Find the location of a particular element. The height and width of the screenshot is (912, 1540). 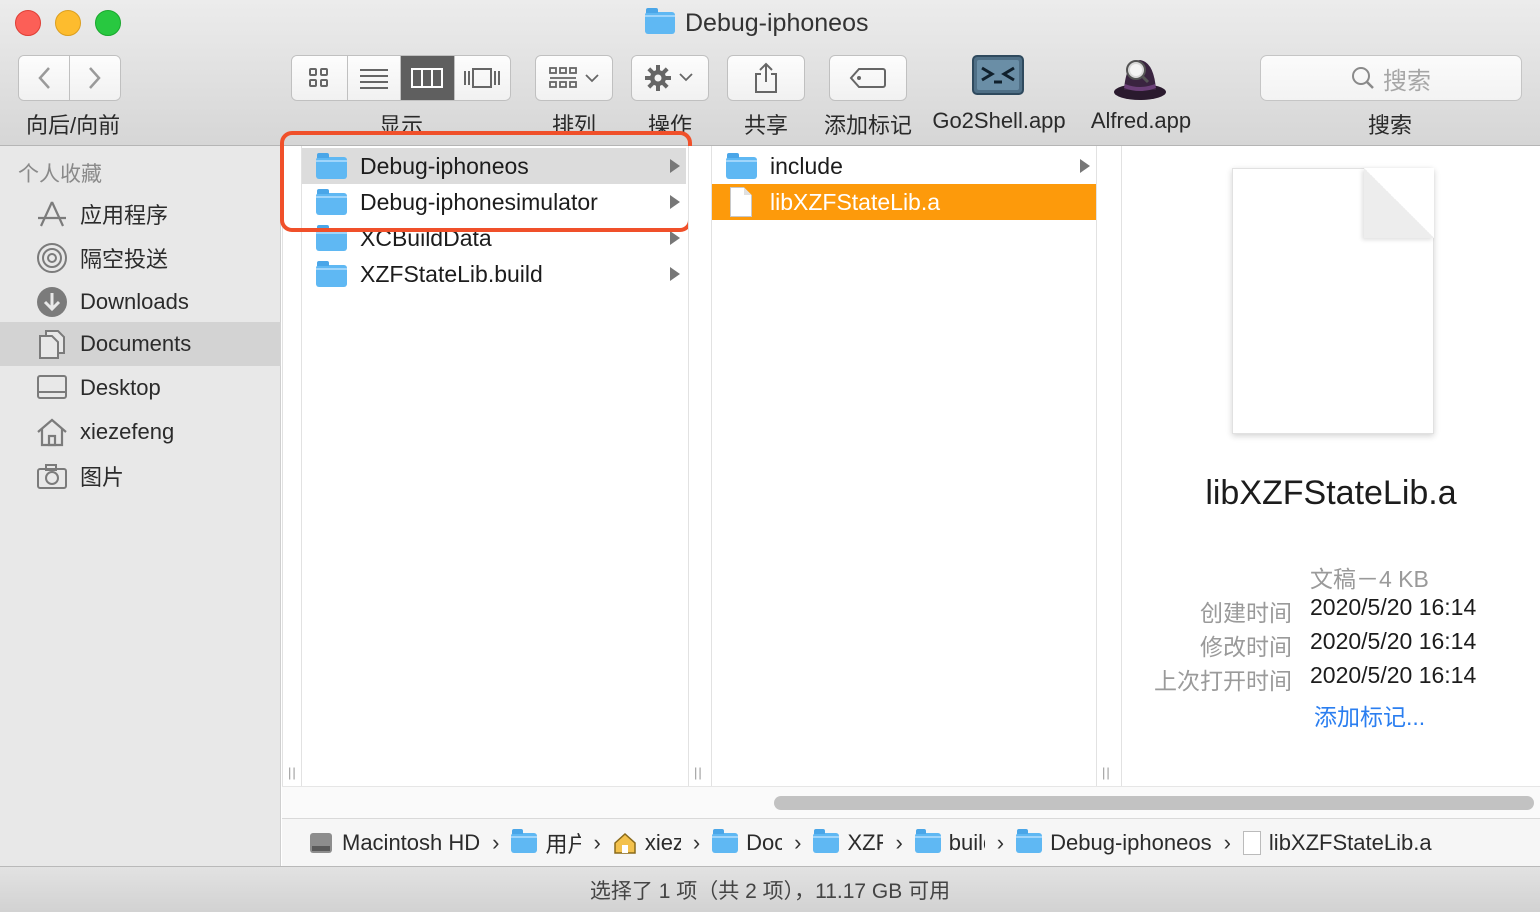

crumb-label: xiezefeng is located at coordinates (662, 842).